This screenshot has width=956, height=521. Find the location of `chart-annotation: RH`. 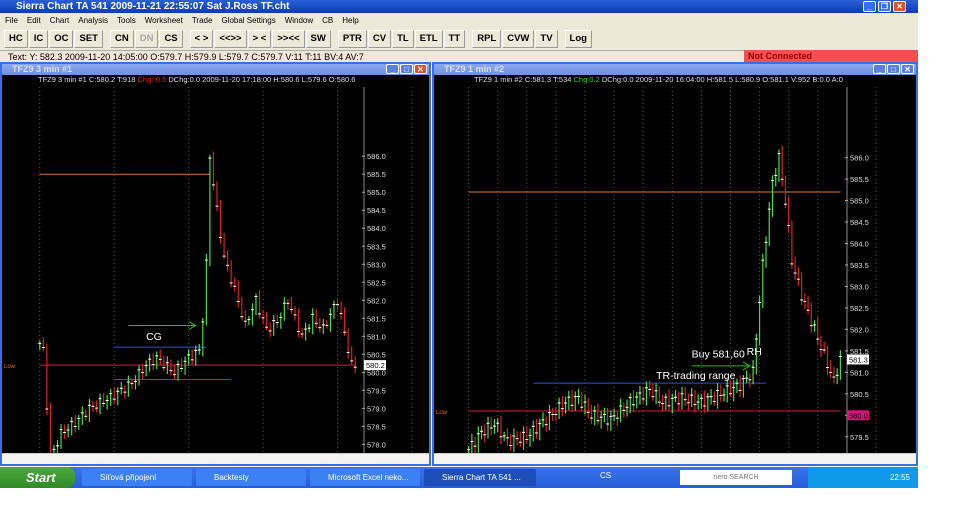

chart-annotation: RH is located at coordinates (754, 352).